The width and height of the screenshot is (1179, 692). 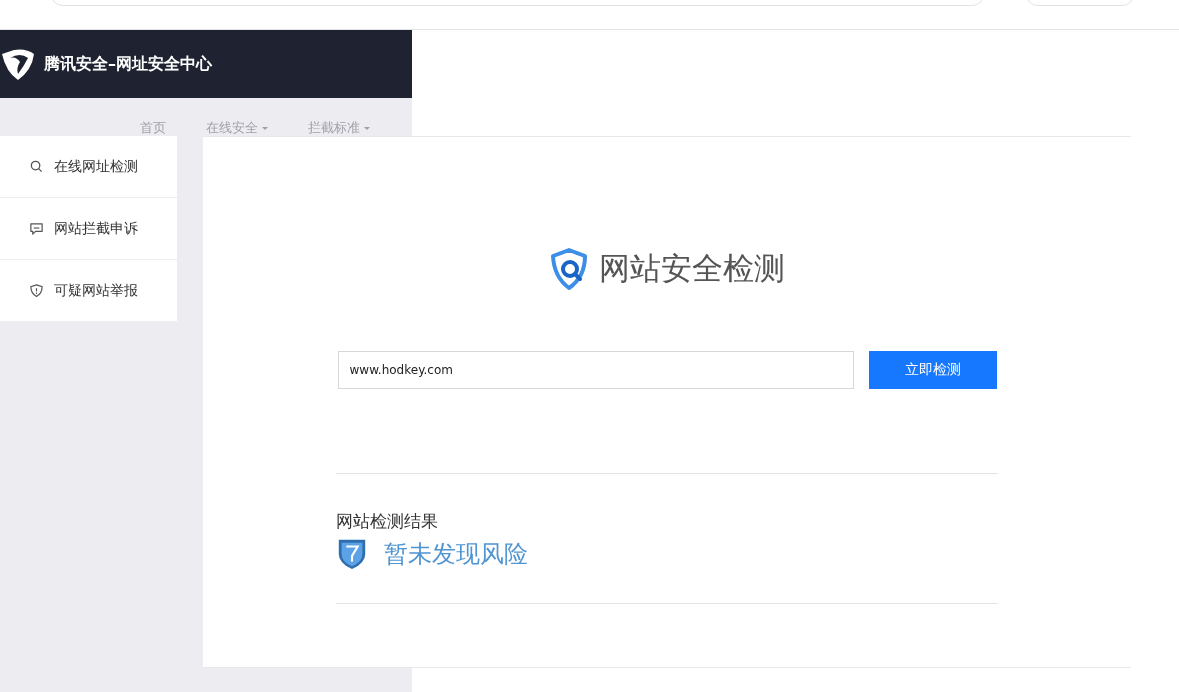 I want to click on sidebar-item: 可疑网站举报, so click(x=88, y=291).